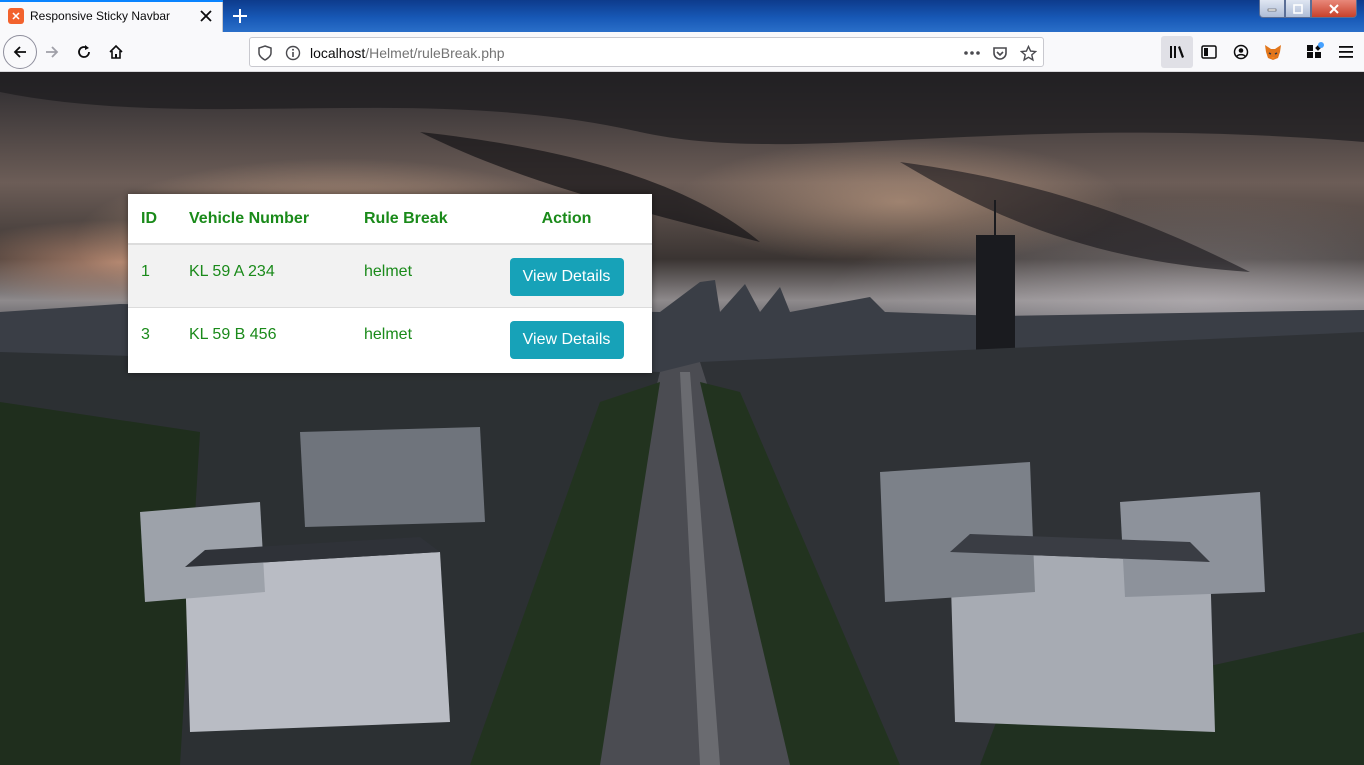  Describe the element at coordinates (152, 338) in the screenshot. I see `cell-id: 3` at that location.